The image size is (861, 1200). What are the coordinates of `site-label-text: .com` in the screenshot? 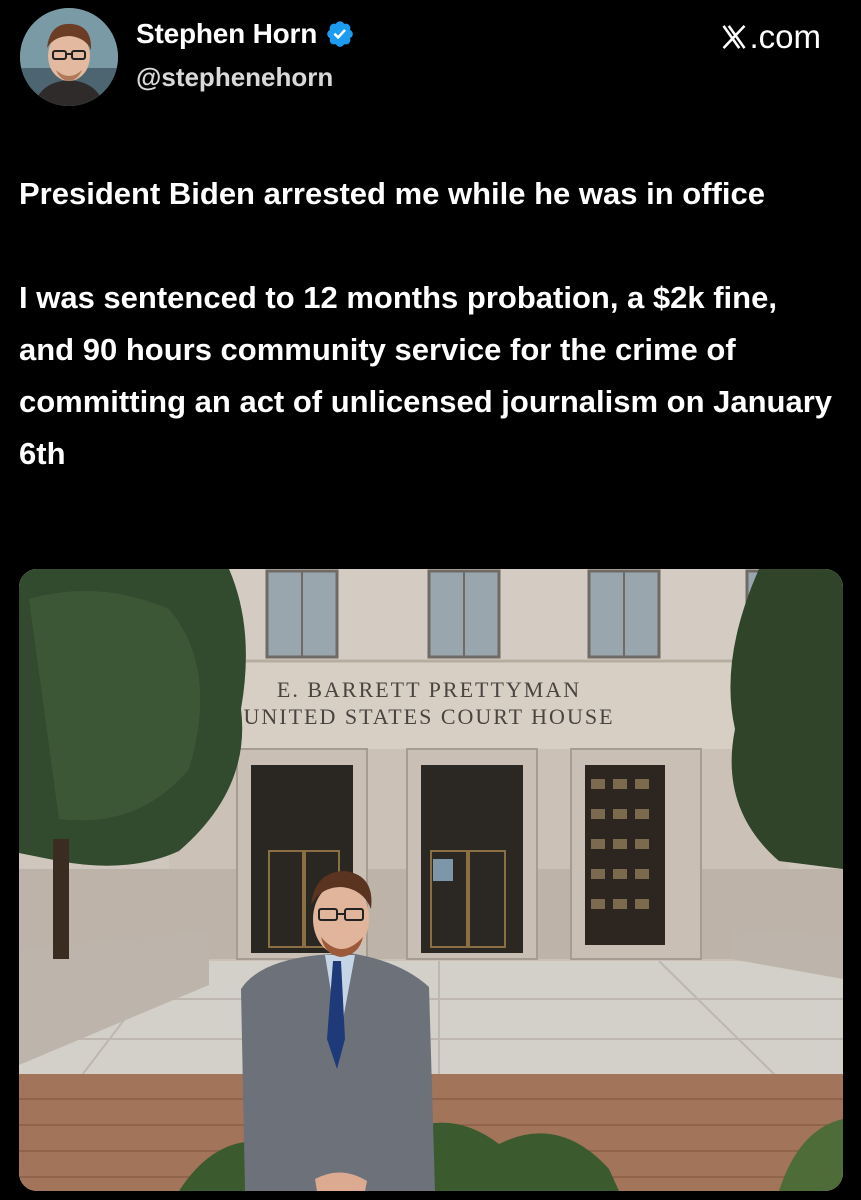 It's located at (785, 36).